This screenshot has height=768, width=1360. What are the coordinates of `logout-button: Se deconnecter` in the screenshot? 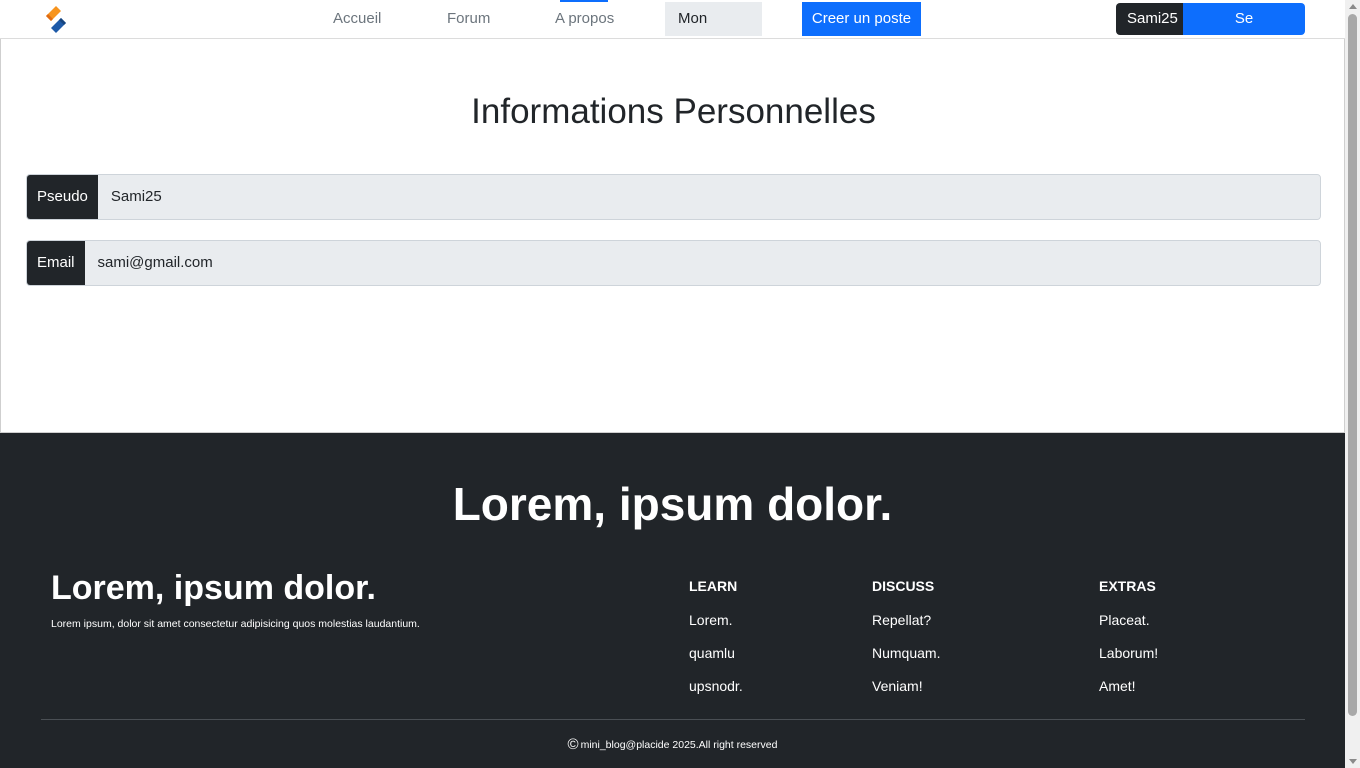 It's located at (1244, 19).